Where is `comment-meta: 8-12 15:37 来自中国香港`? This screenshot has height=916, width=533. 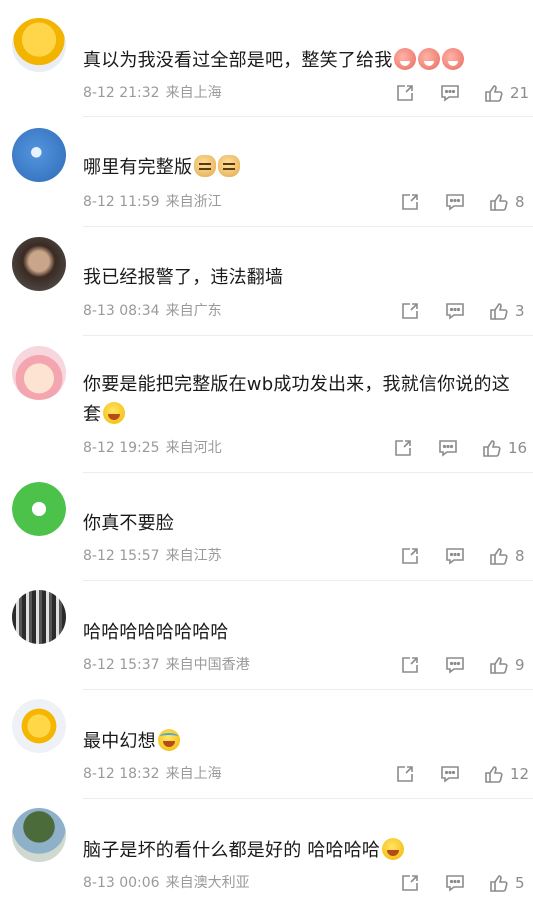 comment-meta: 8-12 15:37 来自中国香港 is located at coordinates (166, 665).